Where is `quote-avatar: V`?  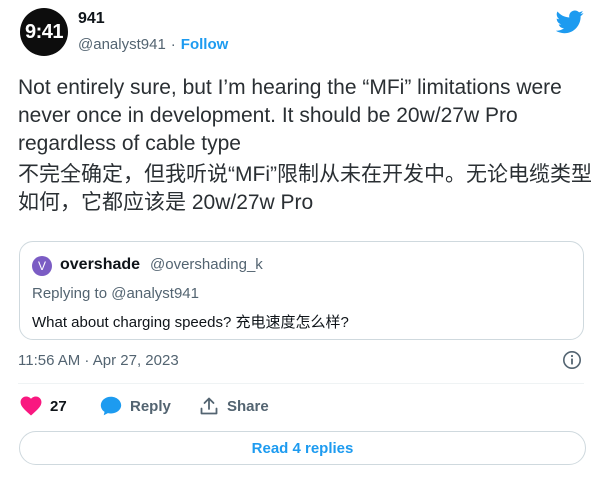 quote-avatar: V is located at coordinates (42, 266).